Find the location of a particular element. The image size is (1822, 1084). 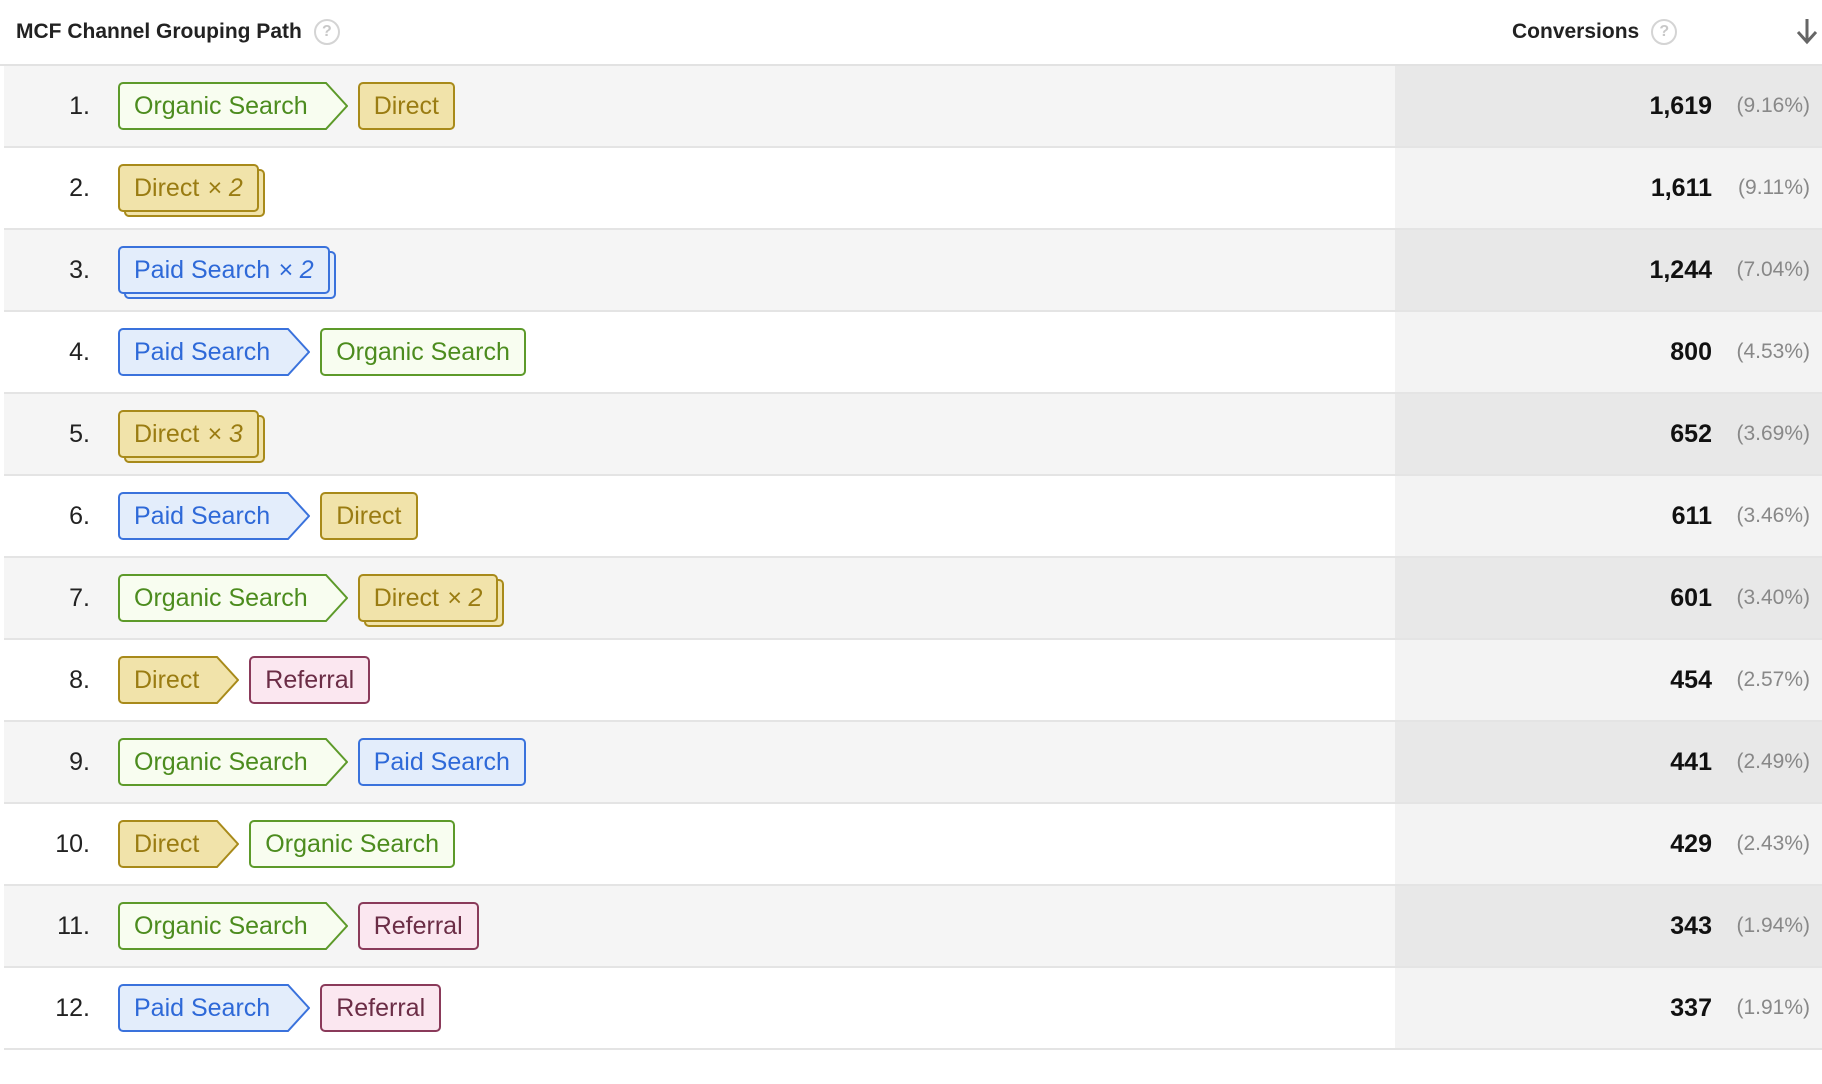

channel-path: Direct Organic Search is located at coordinates (291, 844).